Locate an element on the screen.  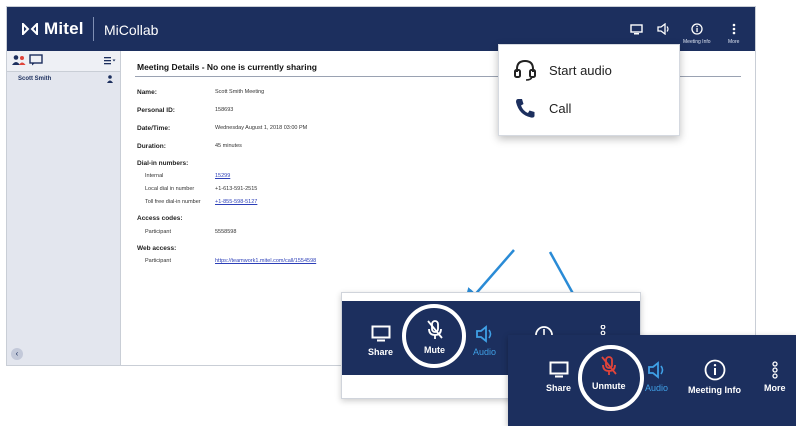
more-label: More is located at coordinates (775, 388).